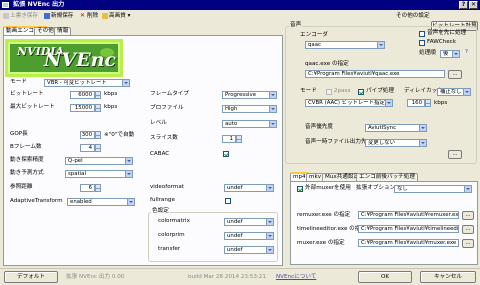  I want to click on slices-spinner, so click(239, 139).